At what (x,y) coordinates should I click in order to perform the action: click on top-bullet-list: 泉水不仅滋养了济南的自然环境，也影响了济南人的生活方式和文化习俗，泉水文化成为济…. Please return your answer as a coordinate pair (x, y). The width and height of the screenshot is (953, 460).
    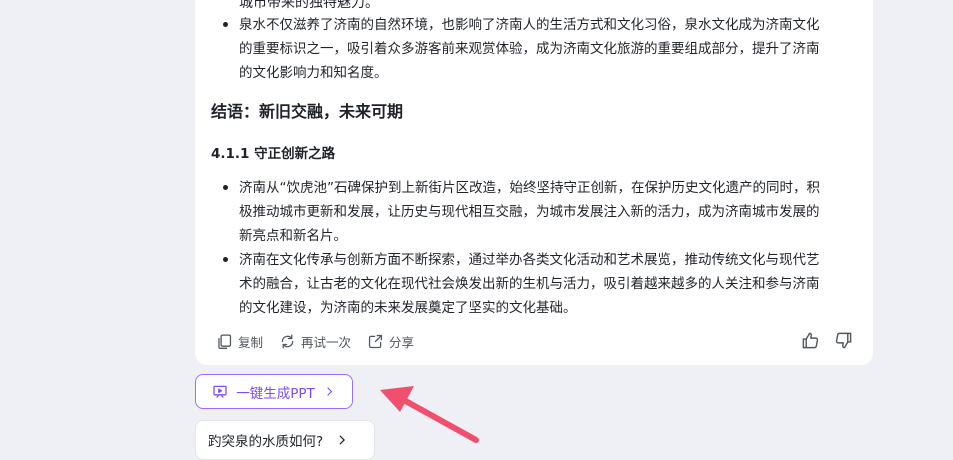
    Looking at the image, I should click on (531, 49).